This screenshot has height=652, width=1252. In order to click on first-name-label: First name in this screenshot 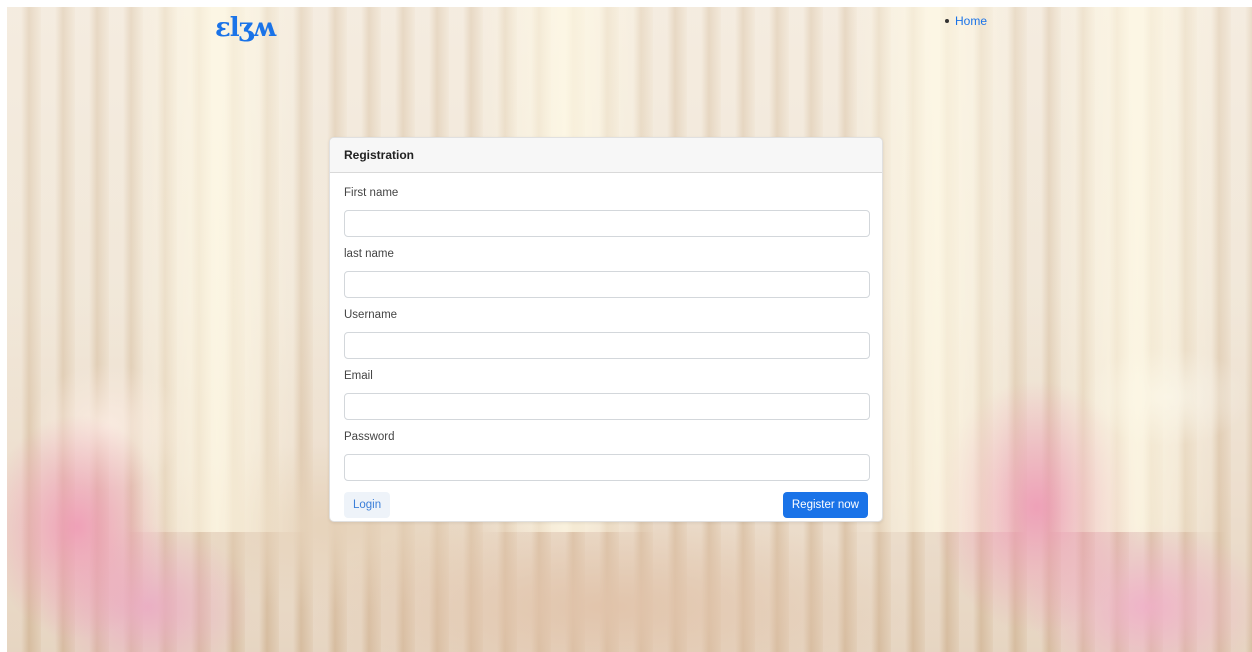, I will do `click(371, 193)`.